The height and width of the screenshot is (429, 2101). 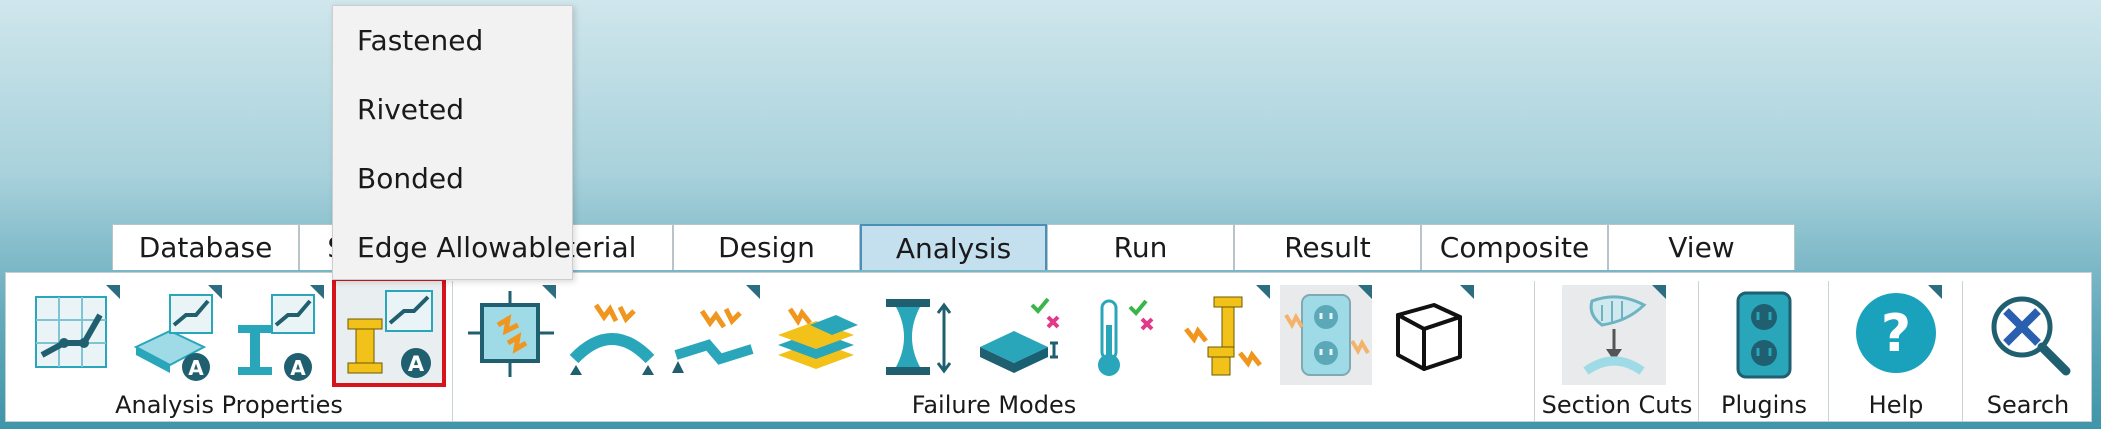 I want to click on tab-run: Run, so click(x=1140, y=247).